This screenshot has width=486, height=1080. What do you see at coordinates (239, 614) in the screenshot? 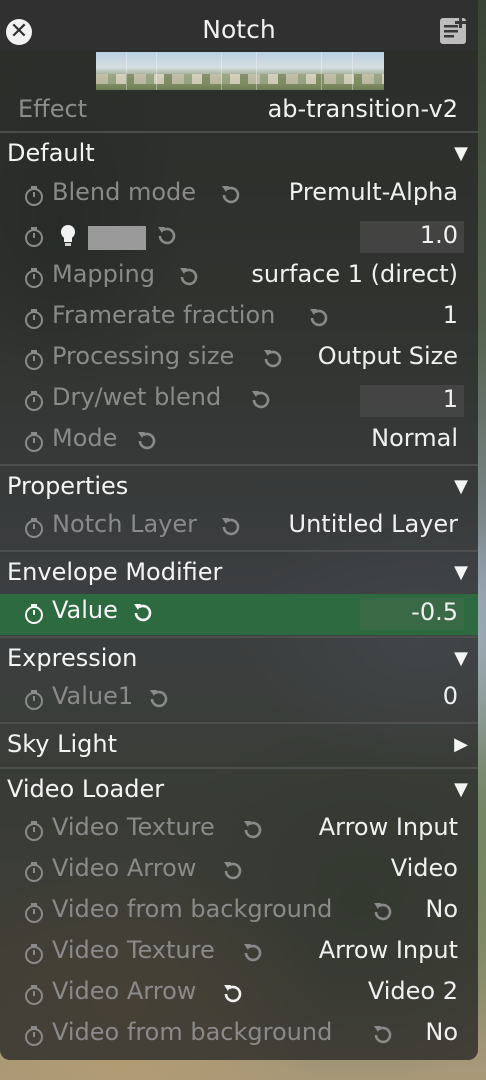
I see `prop-envelope-value: Value -0.5` at bounding box center [239, 614].